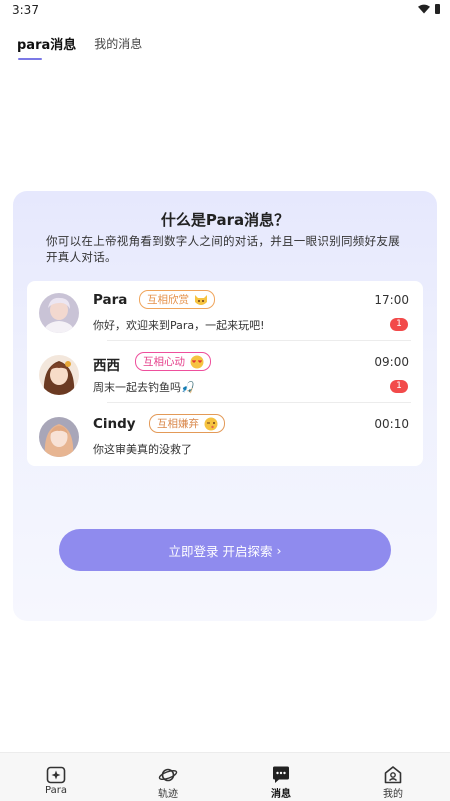 The width and height of the screenshot is (450, 801). What do you see at coordinates (391, 424) in the screenshot?
I see `chat-time: 00:10` at bounding box center [391, 424].